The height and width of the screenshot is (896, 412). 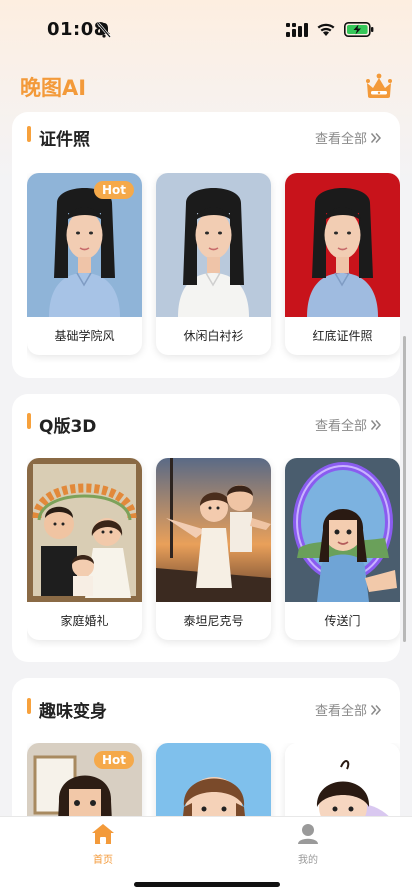 I want to click on home-indicator, so click(x=207, y=884).